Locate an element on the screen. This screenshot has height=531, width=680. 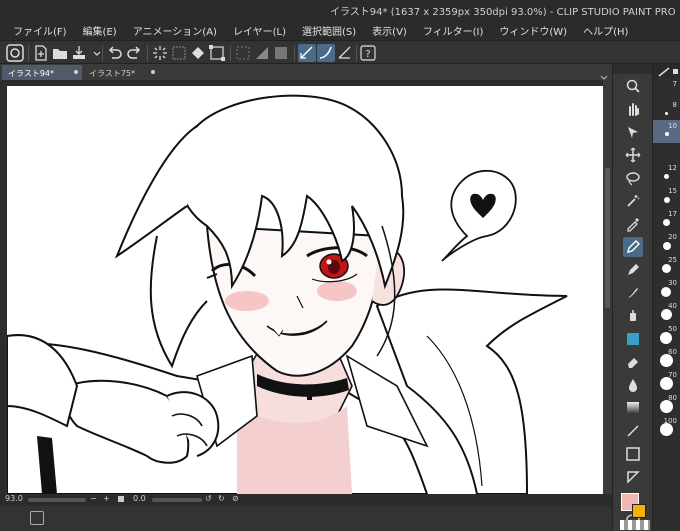
snap-ruler-icon is located at coordinates (307, 53).